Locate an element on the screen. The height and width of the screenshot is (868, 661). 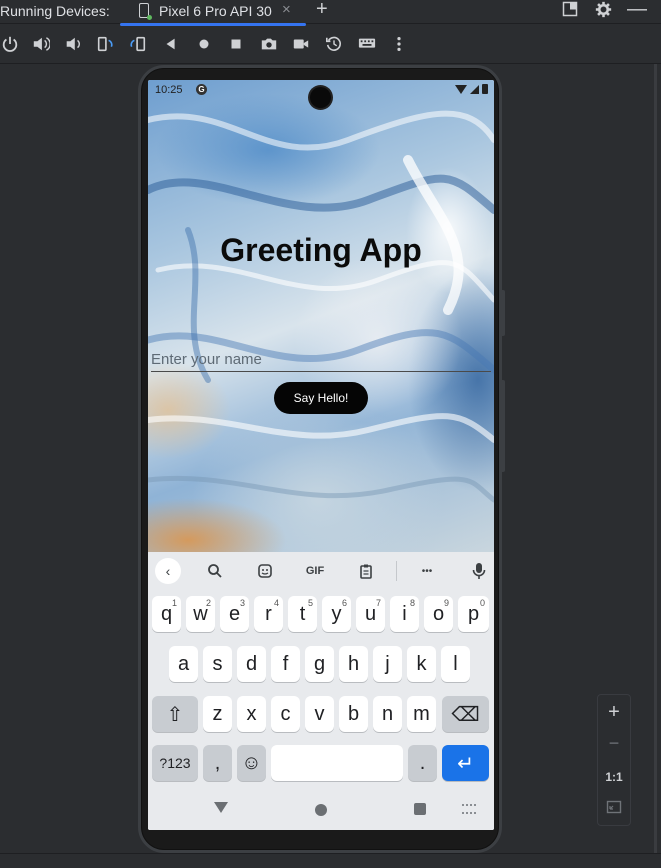
gif-button: GIF is located at coordinates (315, 571).